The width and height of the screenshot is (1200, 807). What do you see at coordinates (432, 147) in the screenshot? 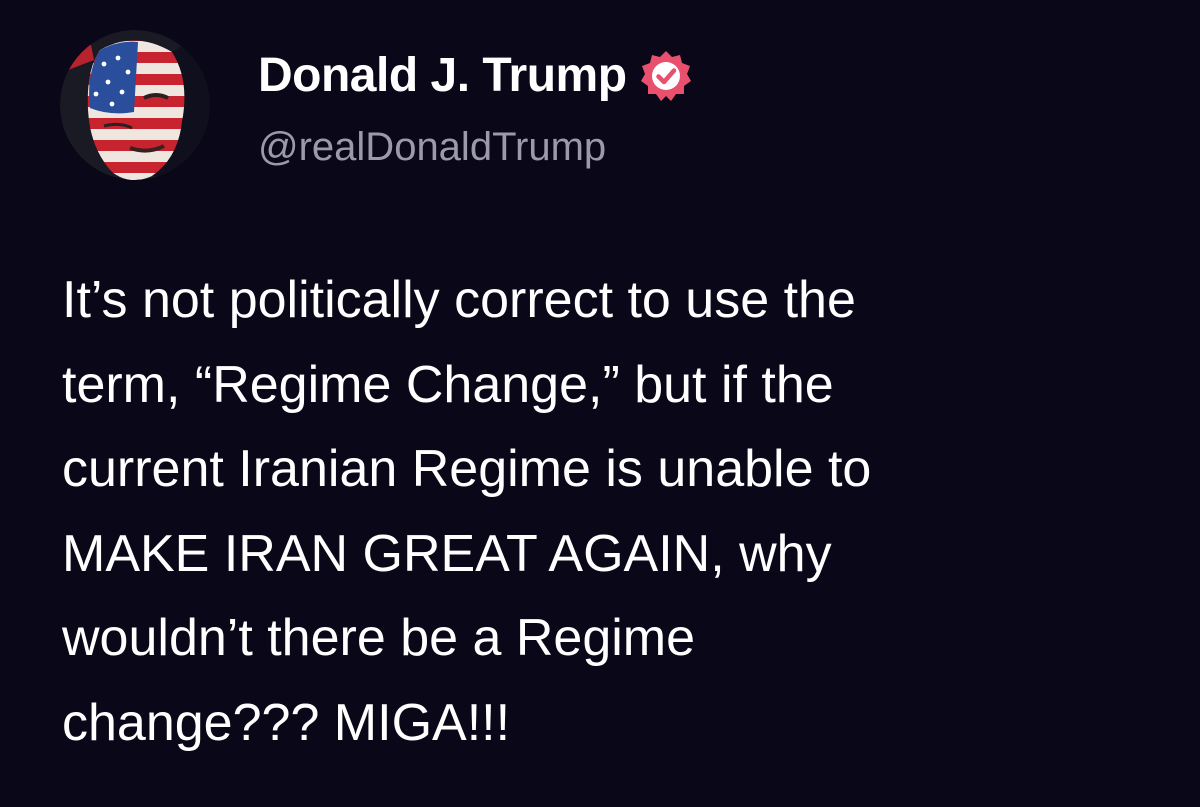
I see `author-handle: @realDonaldTrump` at bounding box center [432, 147].